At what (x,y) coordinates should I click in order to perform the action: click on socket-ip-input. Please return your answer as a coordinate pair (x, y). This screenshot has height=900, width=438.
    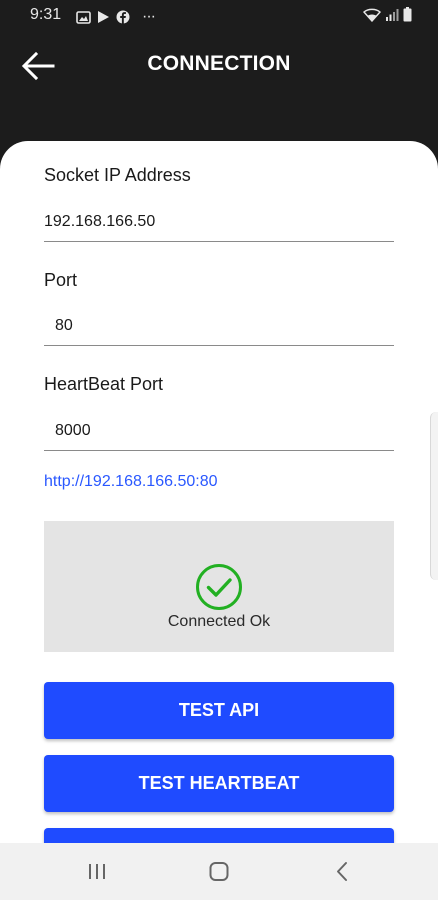
    Looking at the image, I should click on (219, 222).